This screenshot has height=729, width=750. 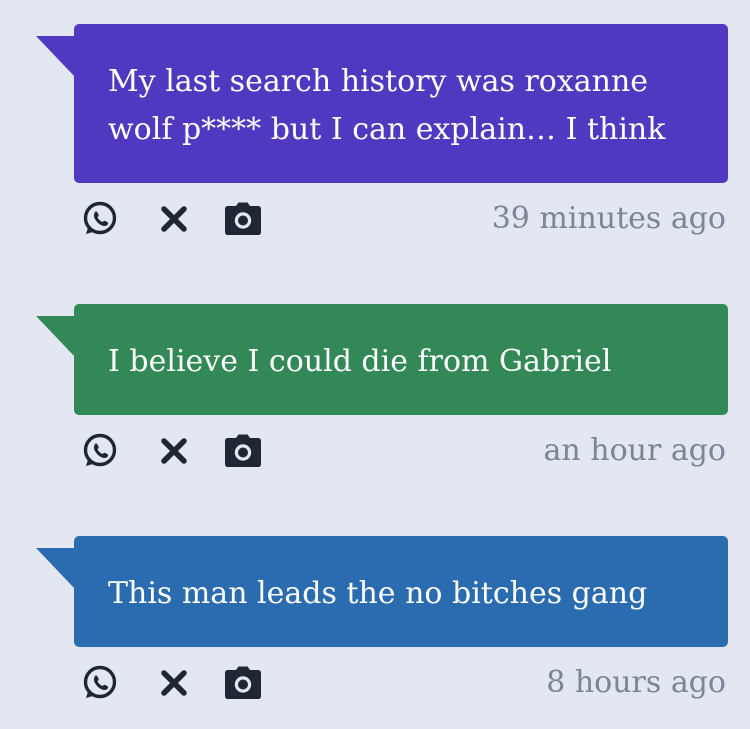 I want to click on message-text: This man leads the no bitches gang, so click(x=378, y=593).